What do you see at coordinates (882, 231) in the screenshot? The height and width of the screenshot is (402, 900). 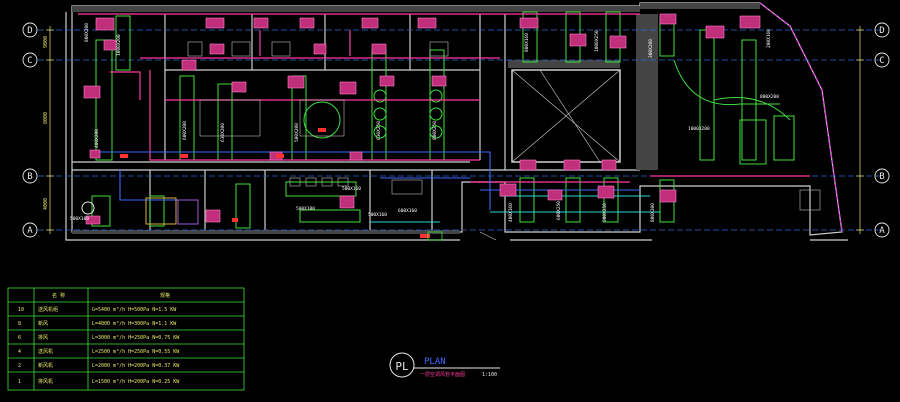 I see `axis-label-a-right: A` at bounding box center [882, 231].